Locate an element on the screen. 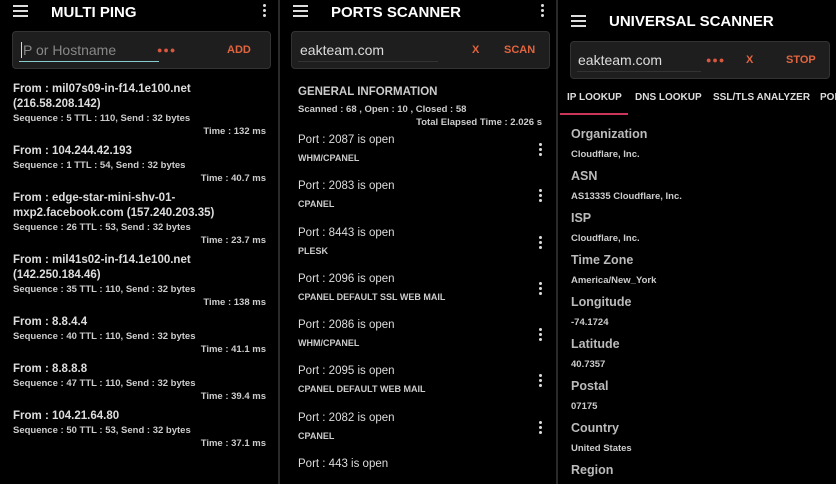  stop-button: STOP is located at coordinates (801, 60).